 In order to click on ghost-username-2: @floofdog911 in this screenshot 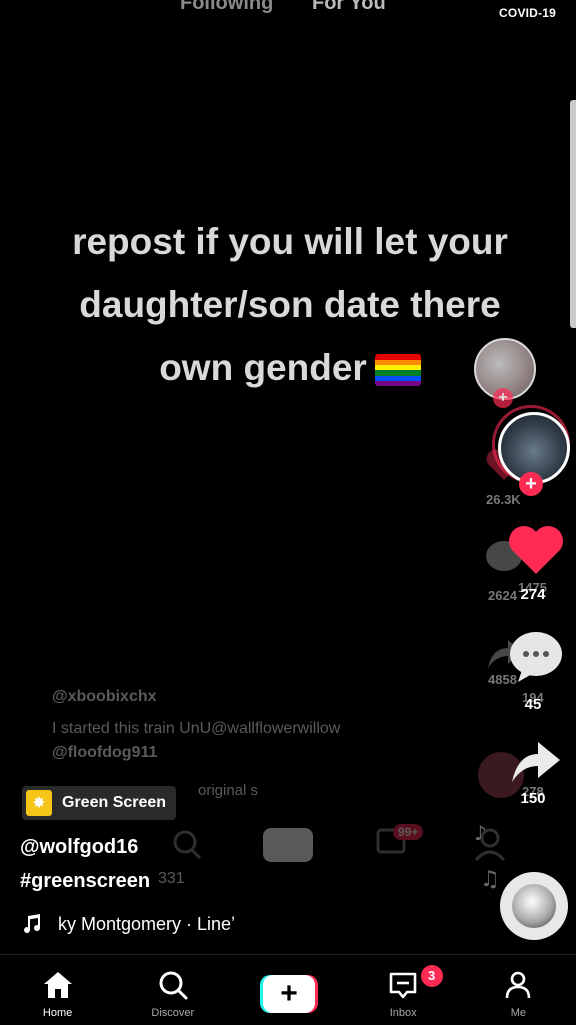, I will do `click(105, 752)`.